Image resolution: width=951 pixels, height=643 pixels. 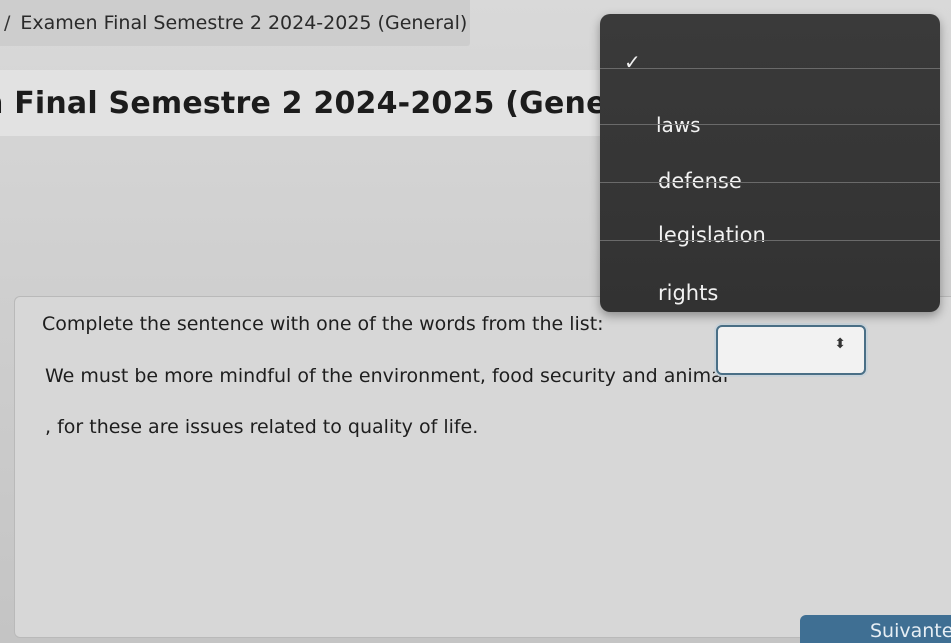 I want to click on select-arrows-icon: ⬍, so click(x=840, y=344).